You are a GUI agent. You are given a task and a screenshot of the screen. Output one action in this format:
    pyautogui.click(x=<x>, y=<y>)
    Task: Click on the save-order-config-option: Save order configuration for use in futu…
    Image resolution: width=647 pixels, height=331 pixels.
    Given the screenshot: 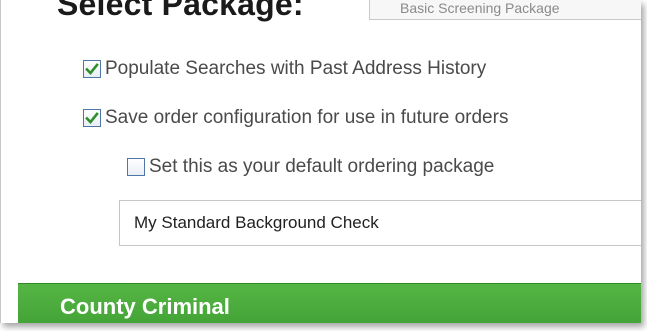 What is the action you would take?
    pyautogui.click(x=295, y=118)
    